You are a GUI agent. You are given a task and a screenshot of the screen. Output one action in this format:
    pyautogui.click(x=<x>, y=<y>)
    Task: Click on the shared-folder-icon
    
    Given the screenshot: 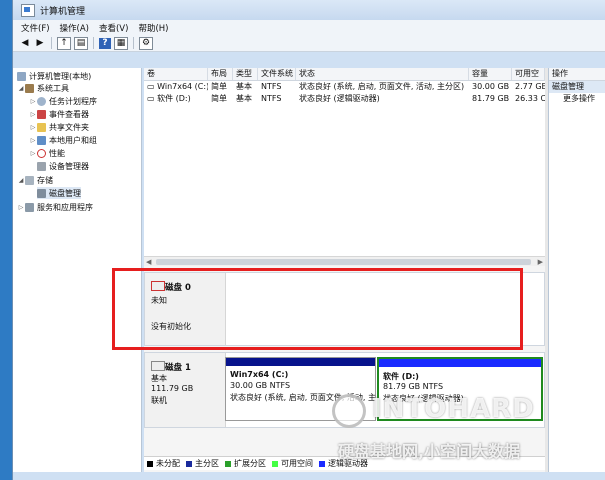 What is the action you would take?
    pyautogui.click(x=41, y=127)
    